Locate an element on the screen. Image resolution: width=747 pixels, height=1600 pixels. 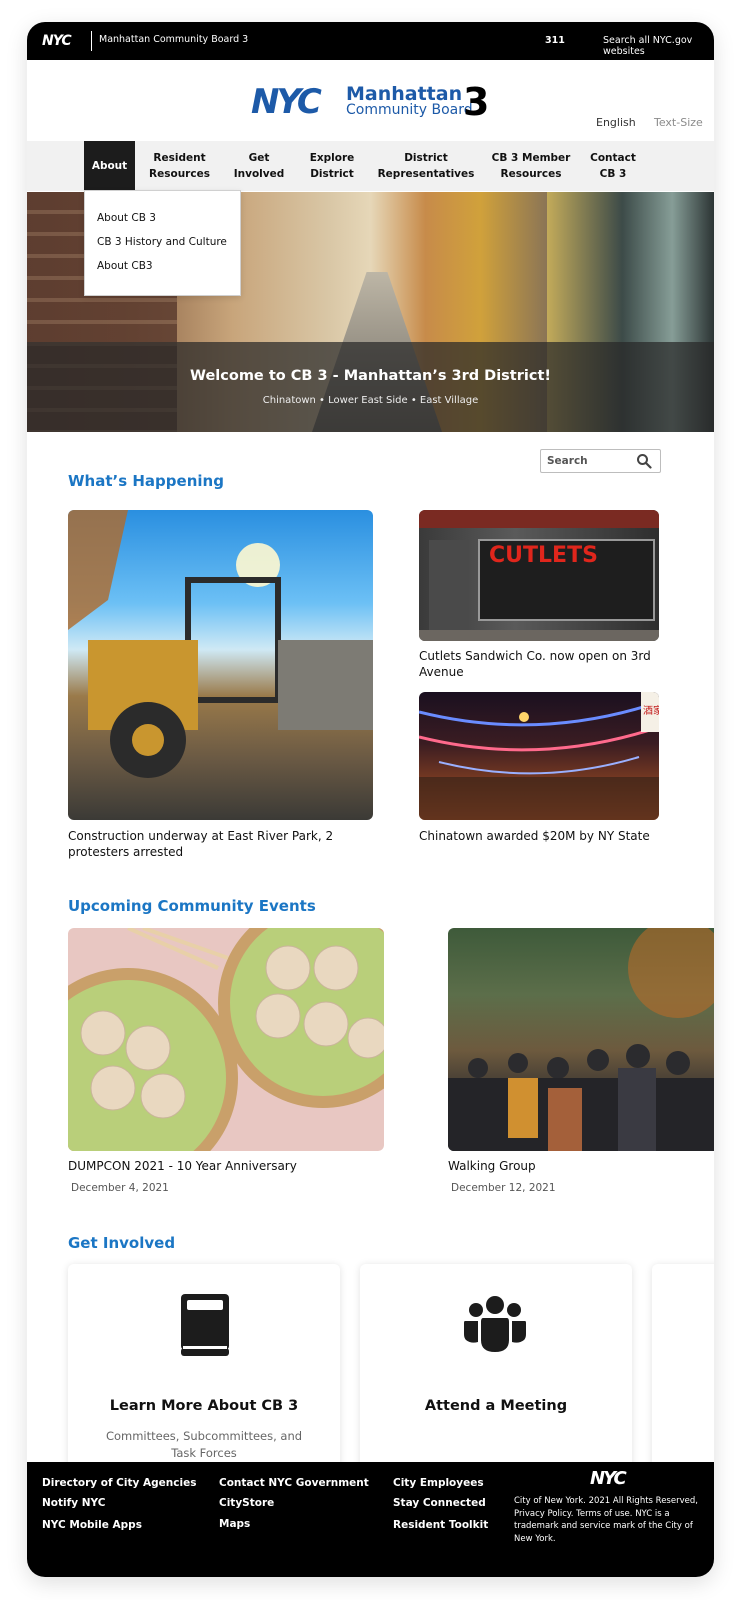
link-311: 311 is located at coordinates (555, 40).